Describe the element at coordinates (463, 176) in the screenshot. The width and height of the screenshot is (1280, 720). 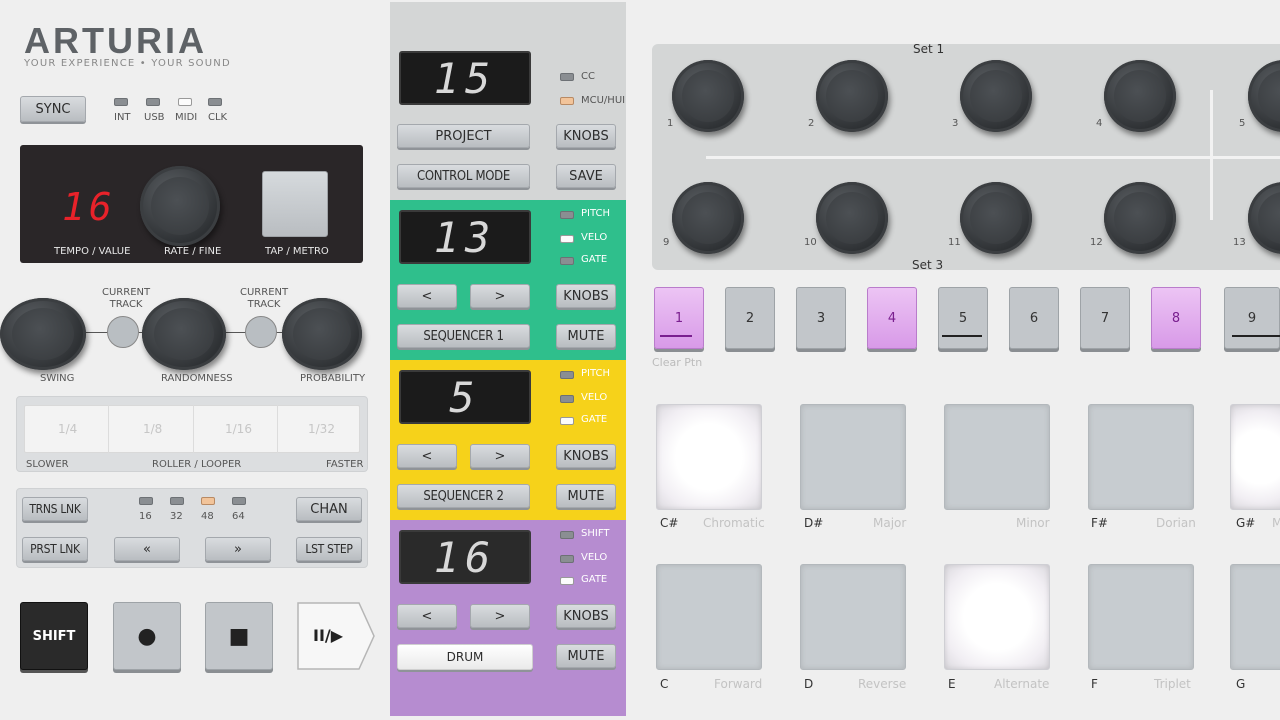
I see `control-mode-button: CONTROL MODE` at that location.